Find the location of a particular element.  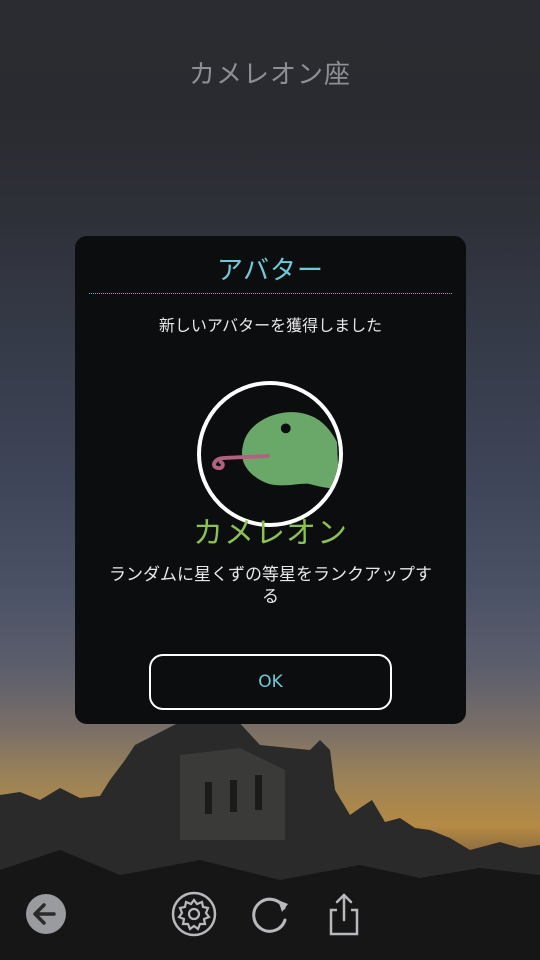

dialog-message: 新しいアバターを獲得しました is located at coordinates (270, 325).